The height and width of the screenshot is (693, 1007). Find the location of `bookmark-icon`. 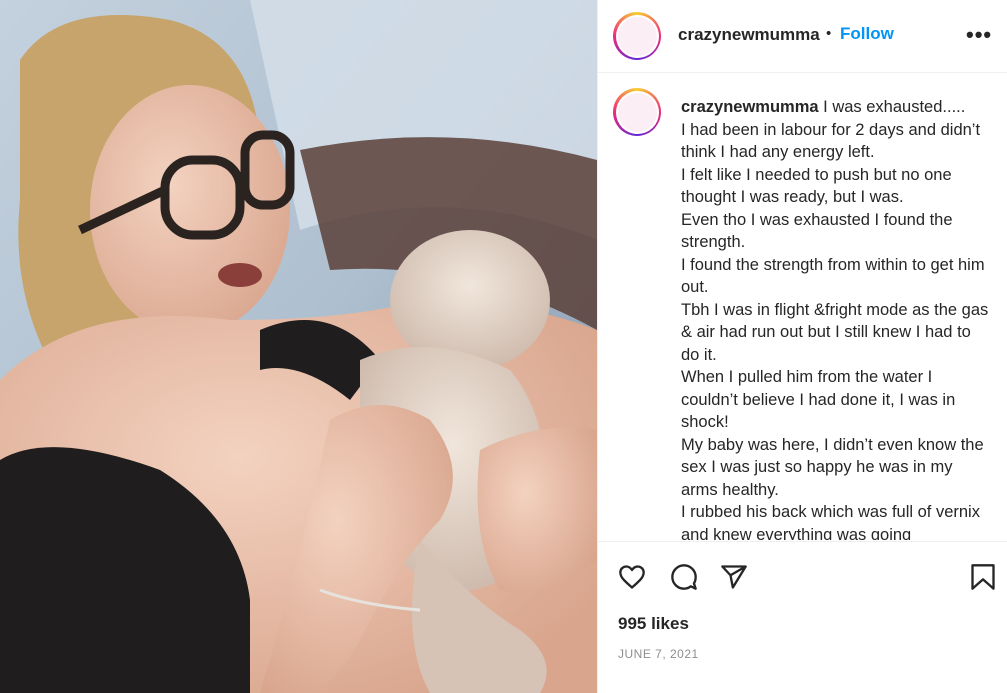

bookmark-icon is located at coordinates (983, 577).